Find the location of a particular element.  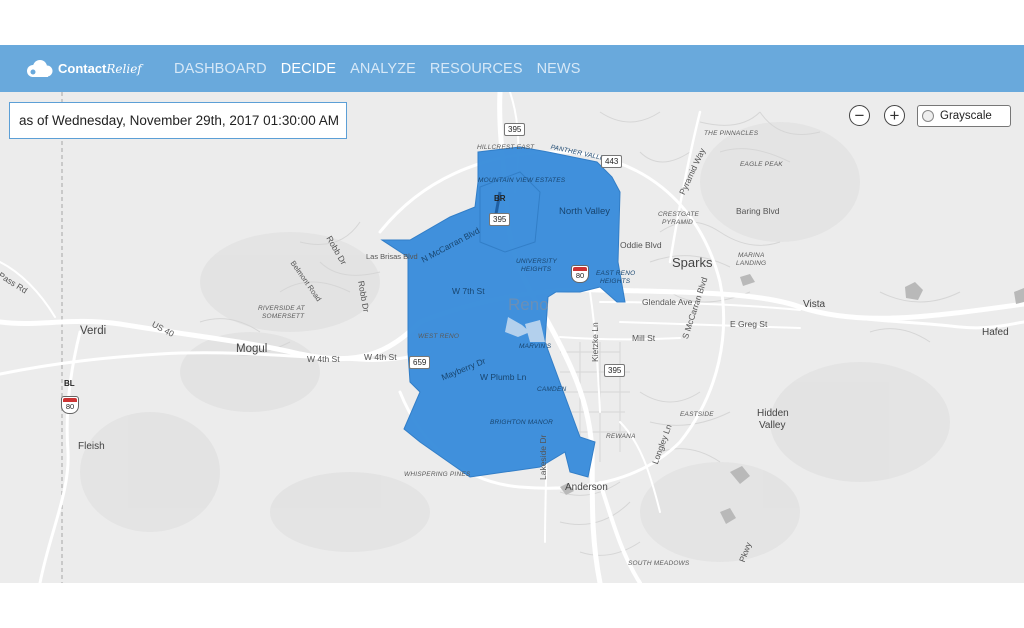

zoom-in-button: + is located at coordinates (894, 115).